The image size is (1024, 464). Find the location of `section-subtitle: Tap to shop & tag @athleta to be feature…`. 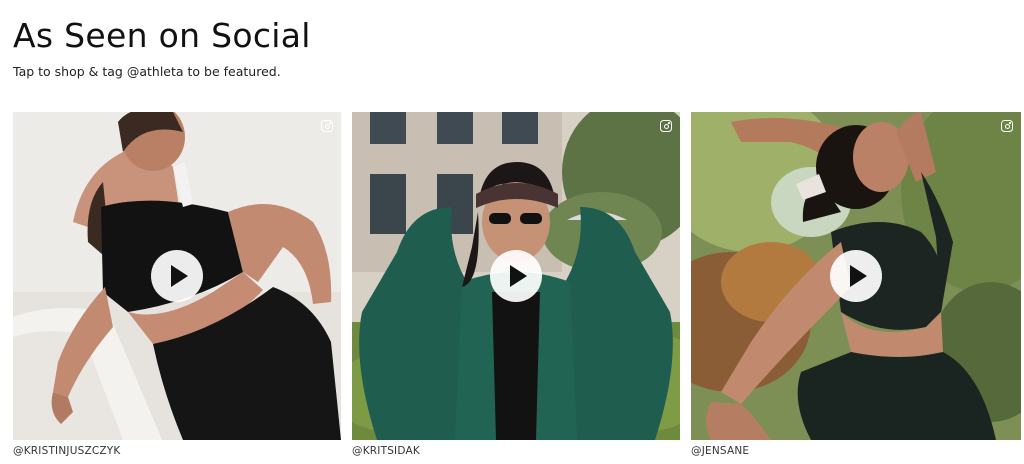

section-subtitle: Tap to shop & tag @athleta to be feature… is located at coordinates (147, 71).